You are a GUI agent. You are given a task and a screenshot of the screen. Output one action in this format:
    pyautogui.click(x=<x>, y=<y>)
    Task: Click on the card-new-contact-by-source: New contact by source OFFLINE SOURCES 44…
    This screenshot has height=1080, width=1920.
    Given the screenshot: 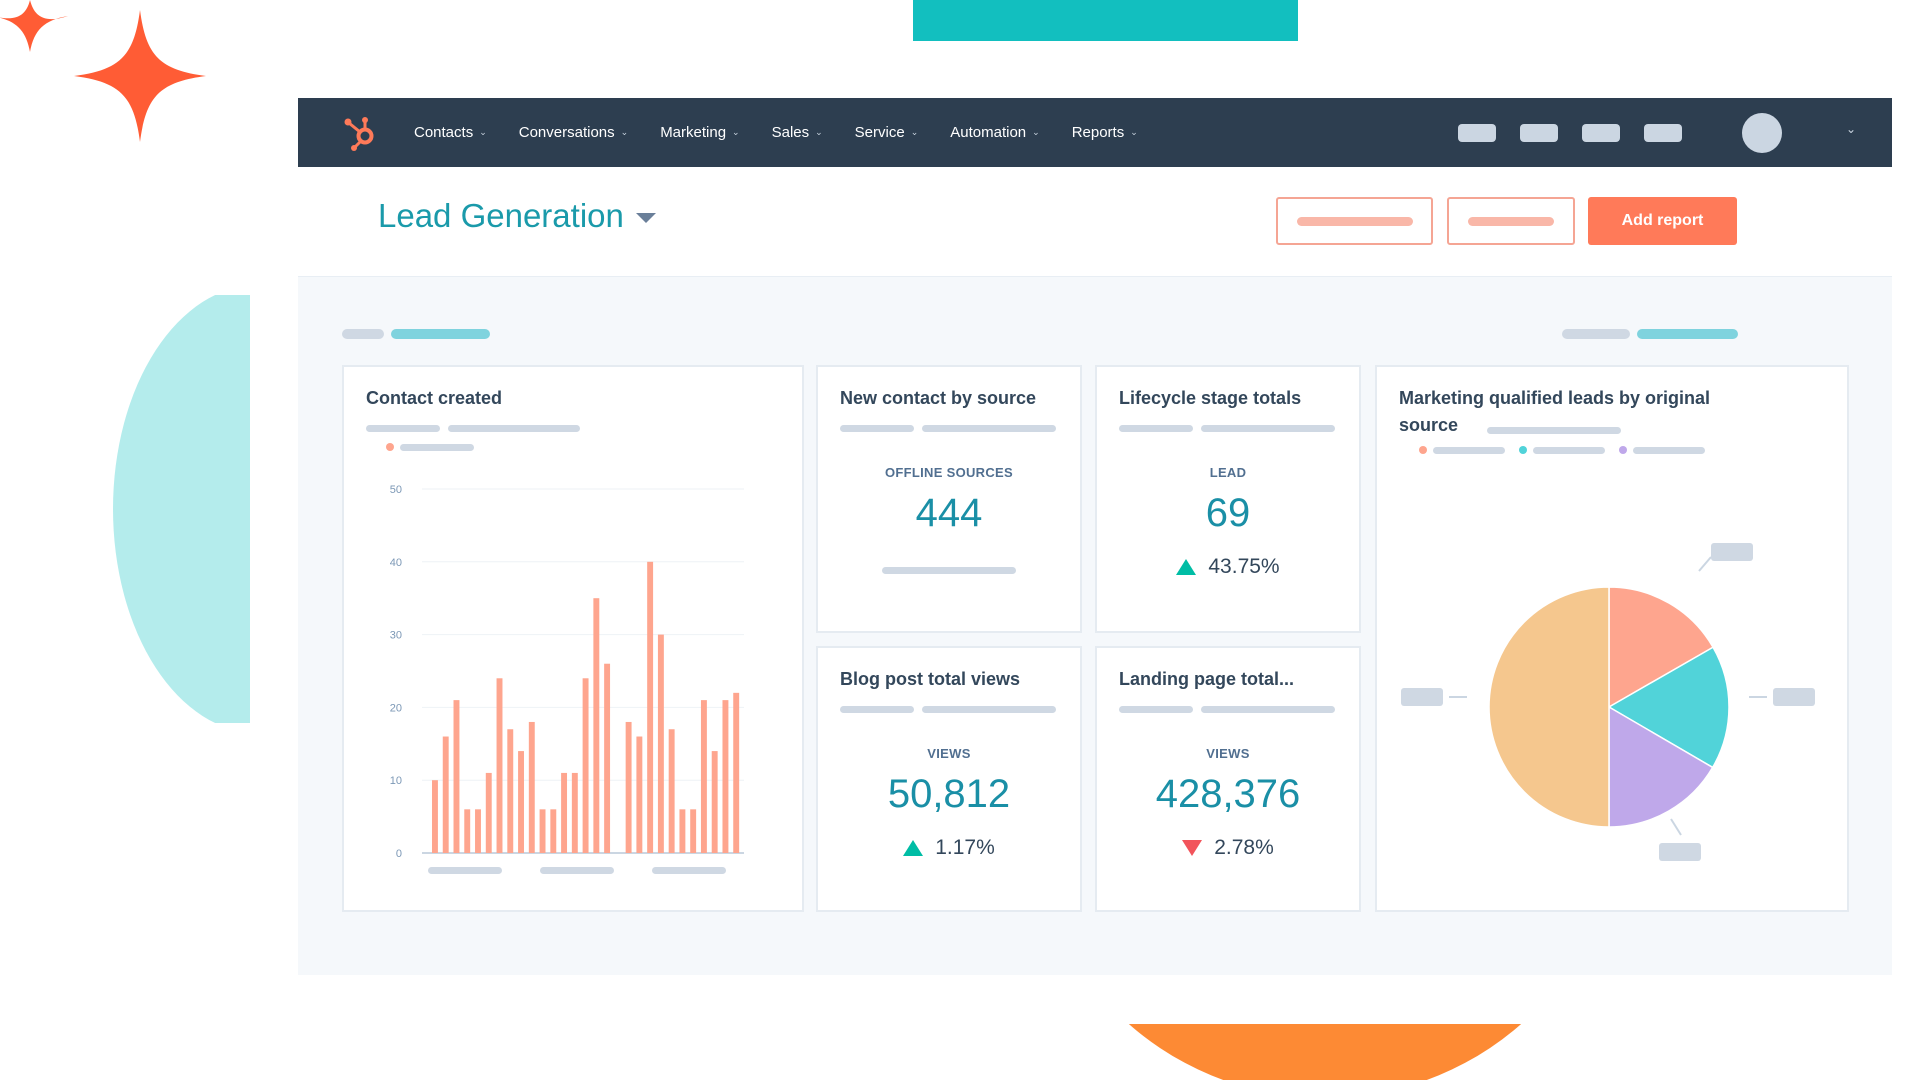 What is the action you would take?
    pyautogui.click(x=949, y=499)
    